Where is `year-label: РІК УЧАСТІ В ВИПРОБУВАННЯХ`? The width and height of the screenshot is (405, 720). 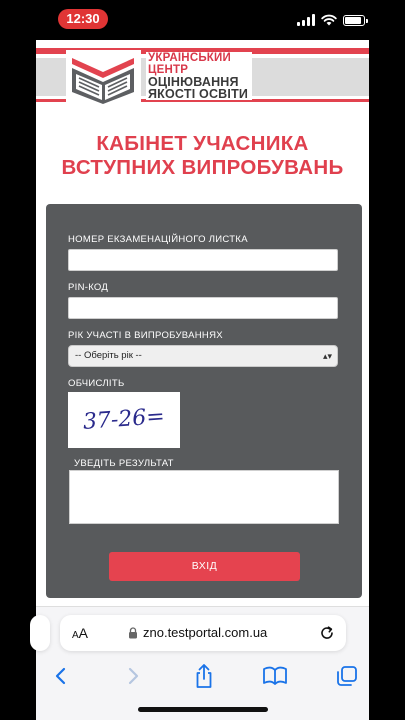
year-label: РІК УЧАСТІ В ВИПРОБУВАННЯХ is located at coordinates (145, 335).